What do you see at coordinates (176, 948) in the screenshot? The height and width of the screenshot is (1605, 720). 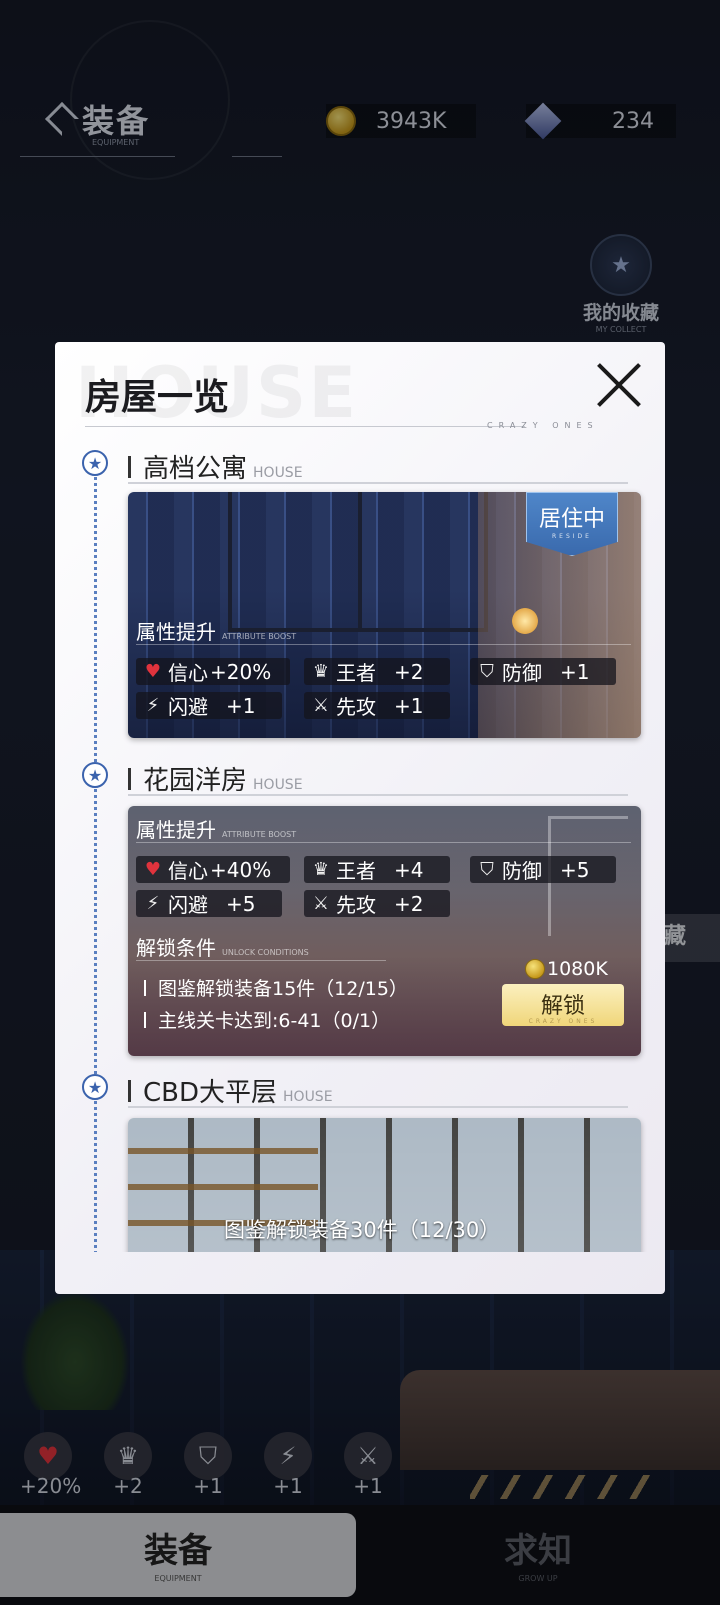 I see `unlock-title: 解锁条件` at bounding box center [176, 948].